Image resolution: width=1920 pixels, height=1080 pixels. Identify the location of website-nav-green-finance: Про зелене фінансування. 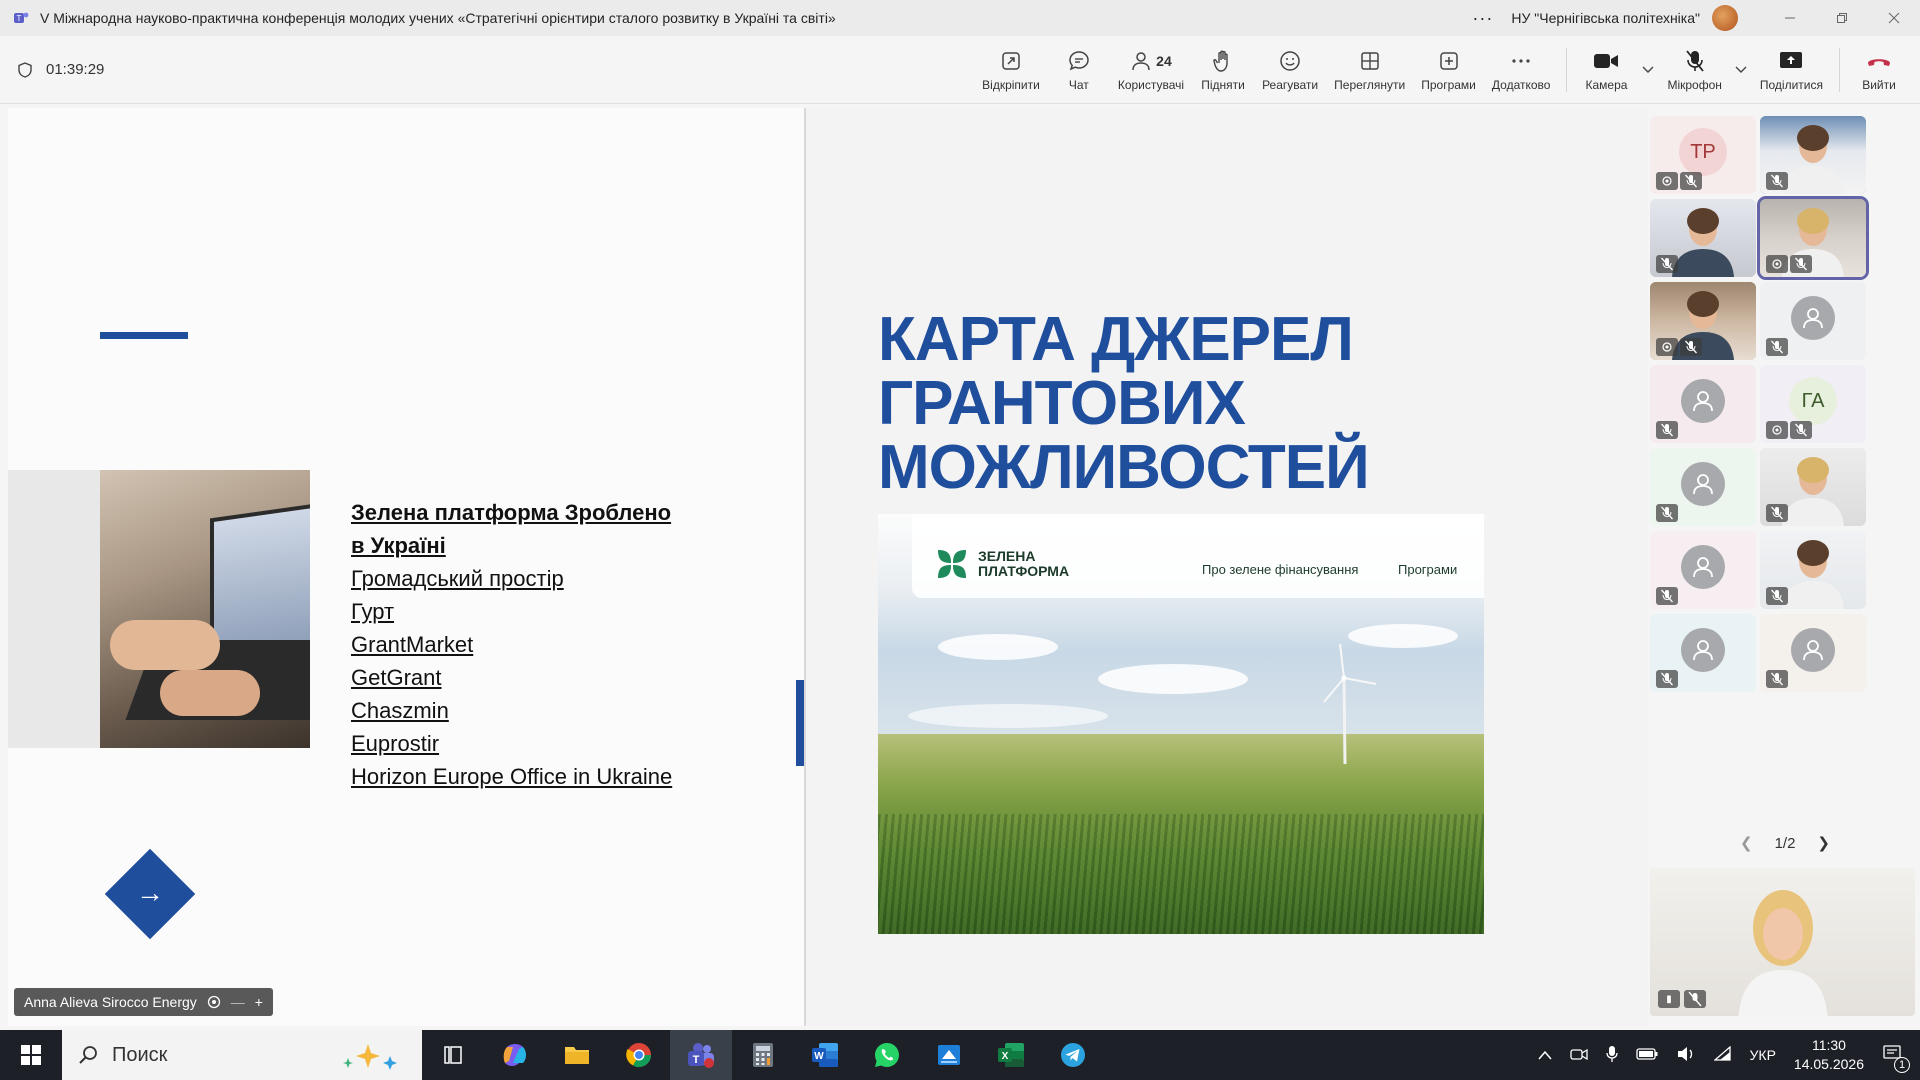
(1280, 569).